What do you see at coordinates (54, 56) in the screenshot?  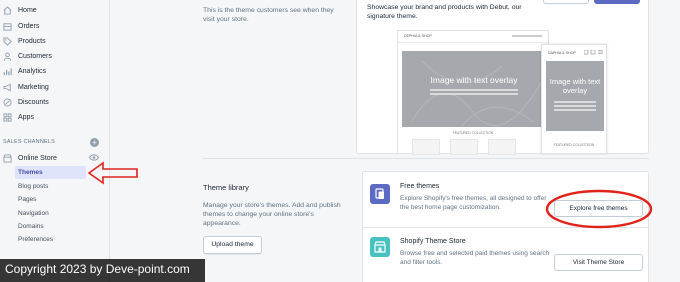 I see `sidebar-item-customers: Customers` at bounding box center [54, 56].